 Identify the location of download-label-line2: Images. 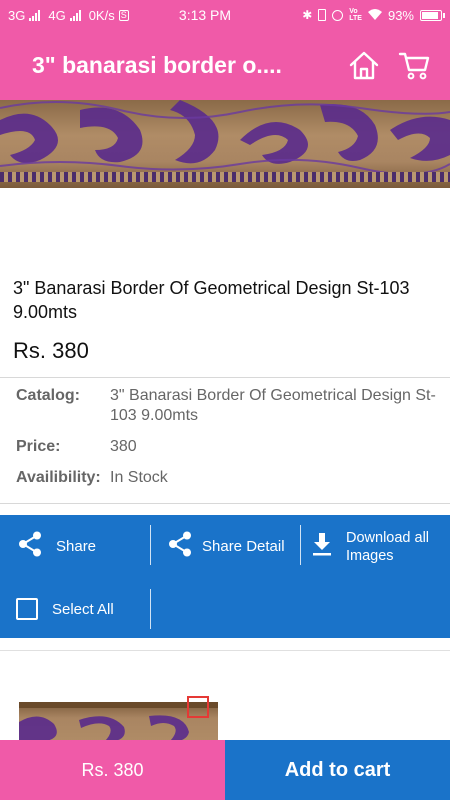
(370, 556).